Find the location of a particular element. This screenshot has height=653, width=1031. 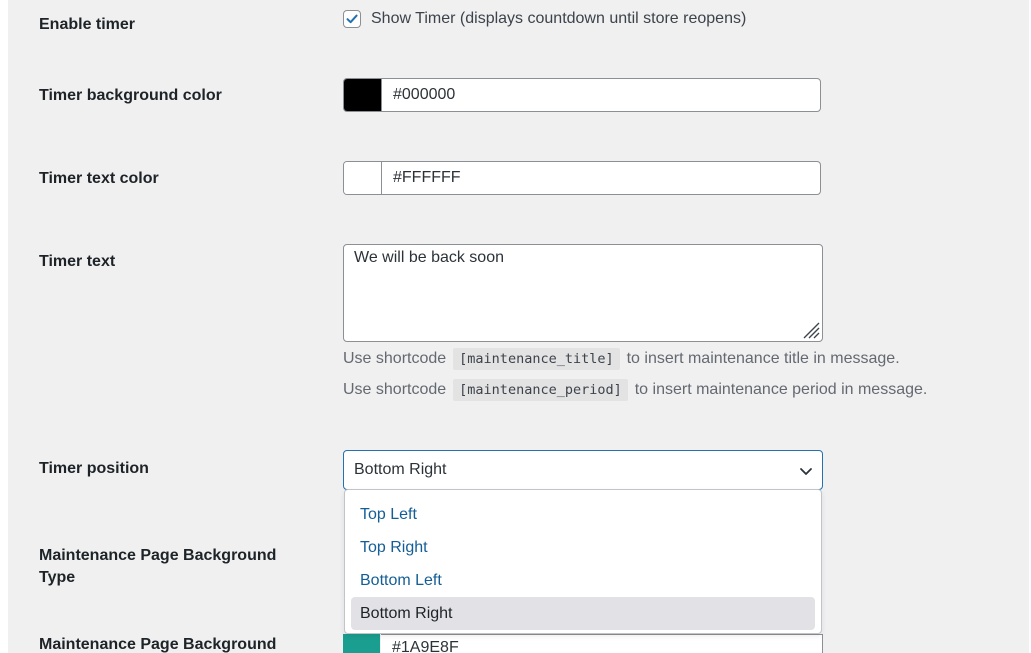

option-top-right: Top Right is located at coordinates (583, 547).